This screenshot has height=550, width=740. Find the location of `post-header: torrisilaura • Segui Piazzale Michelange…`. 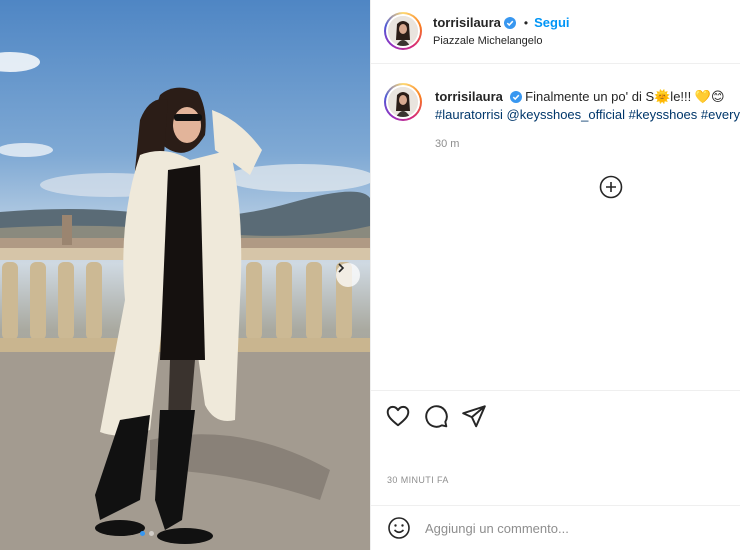

post-header: torrisilaura • Segui Piazzale Michelange… is located at coordinates (555, 32).